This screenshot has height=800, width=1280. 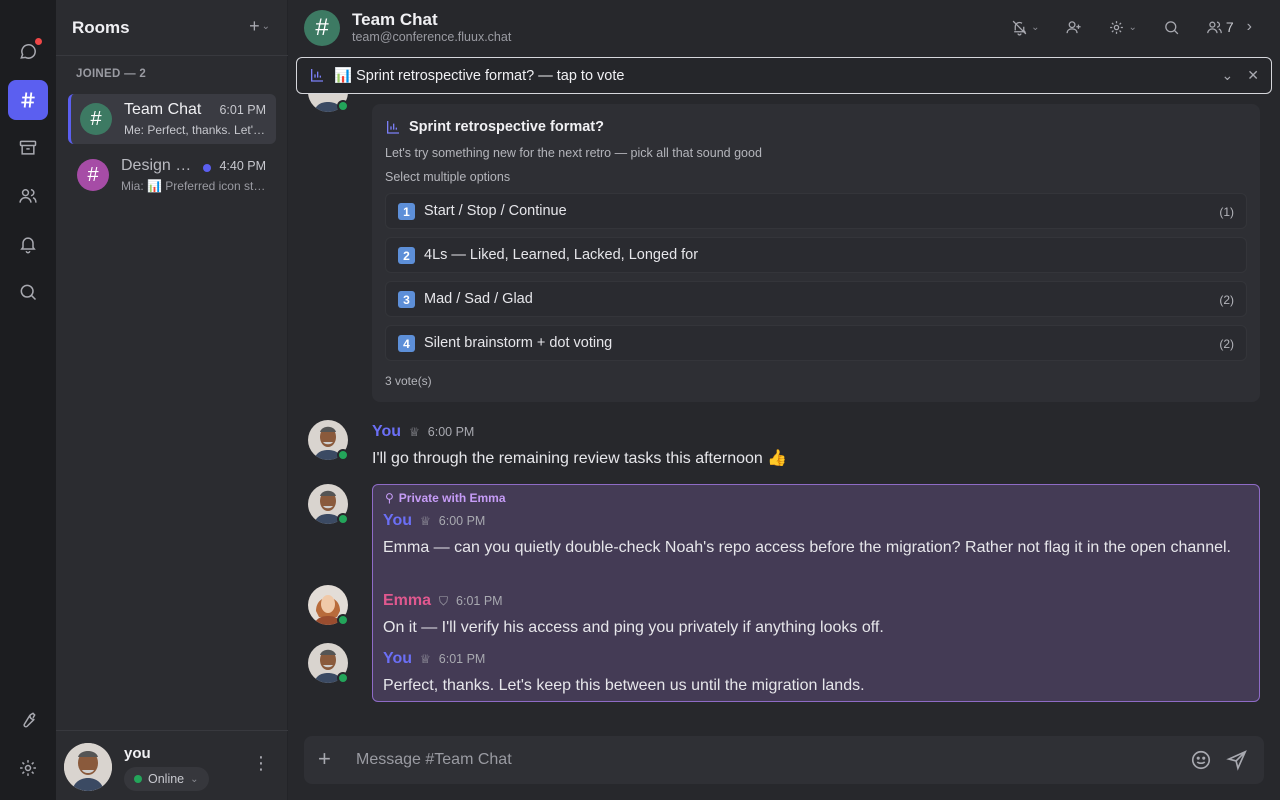 I want to click on emoji-icon, so click(x=1201, y=761).